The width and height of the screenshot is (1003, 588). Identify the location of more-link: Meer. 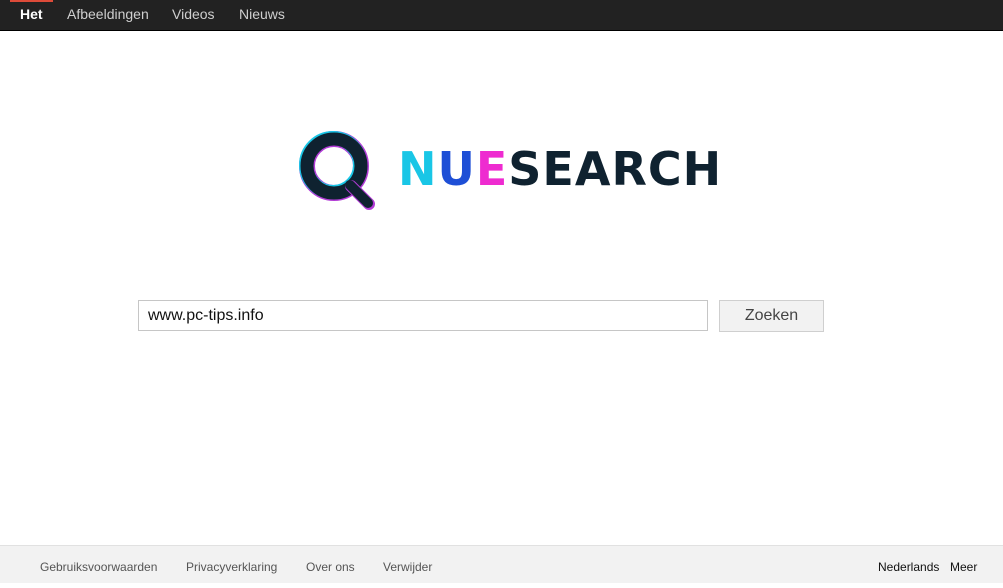
(963, 567).